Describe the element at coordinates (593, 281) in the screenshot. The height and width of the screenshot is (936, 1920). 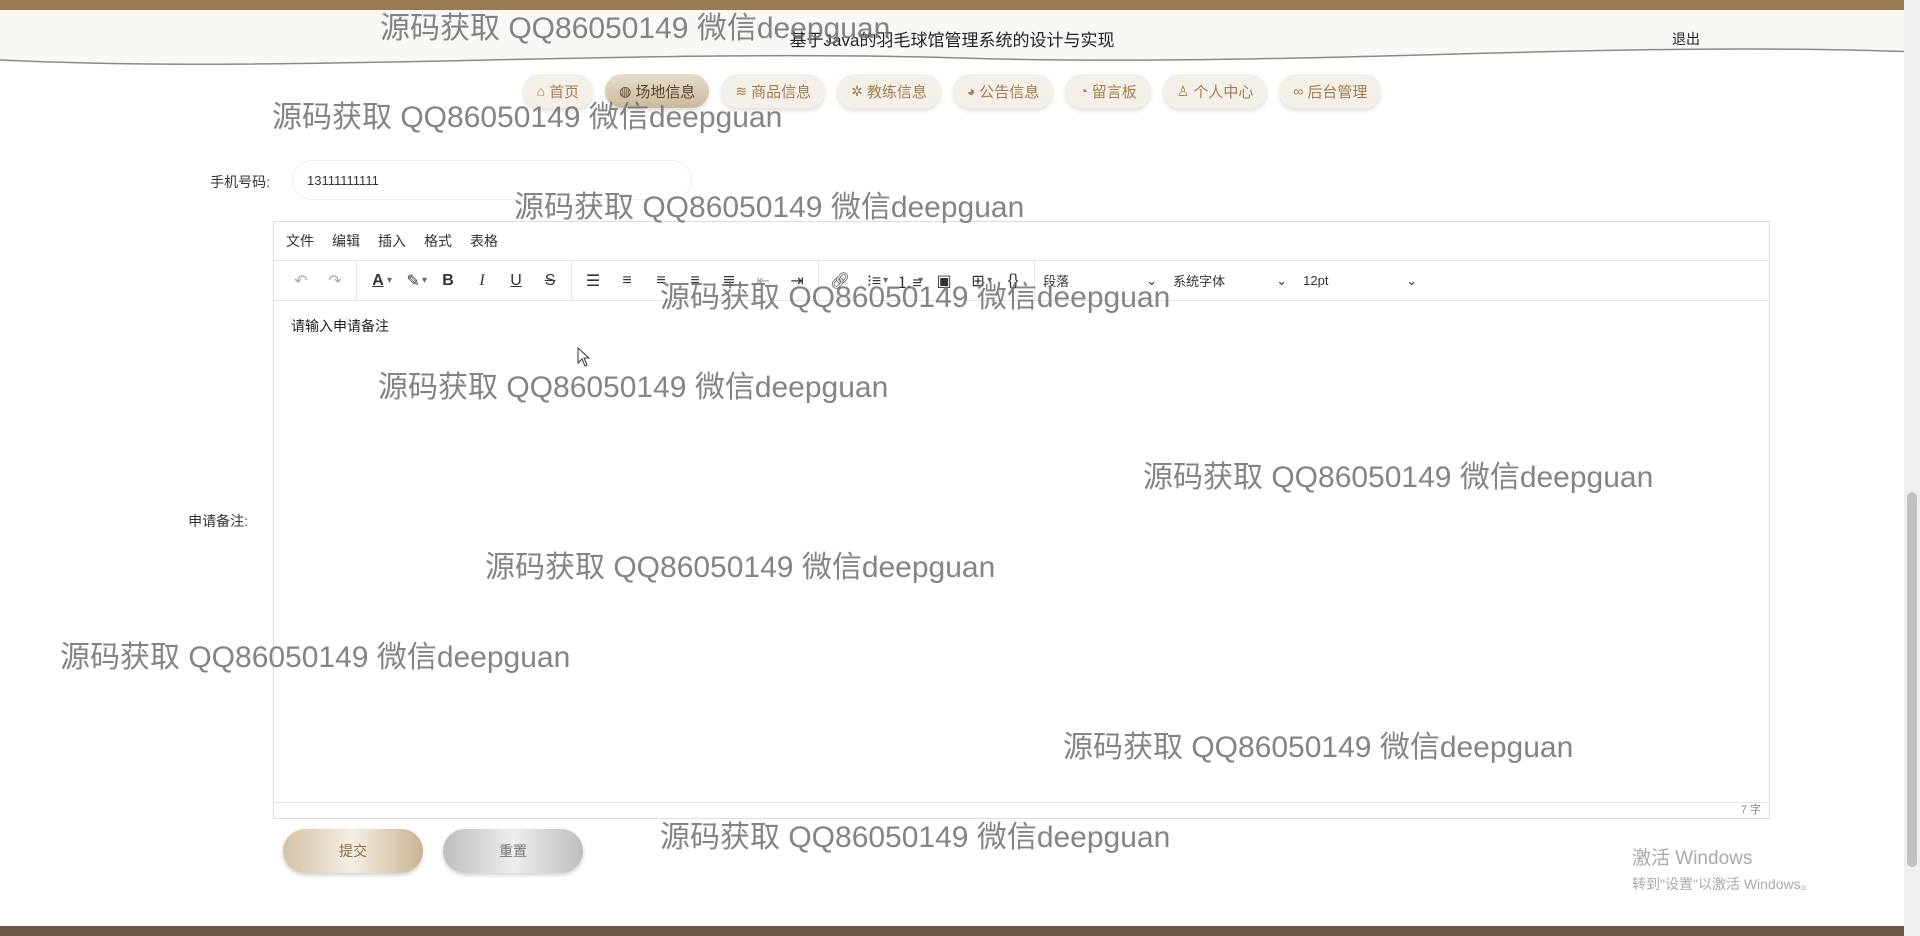
I see `line-height-icon: ☰` at that location.